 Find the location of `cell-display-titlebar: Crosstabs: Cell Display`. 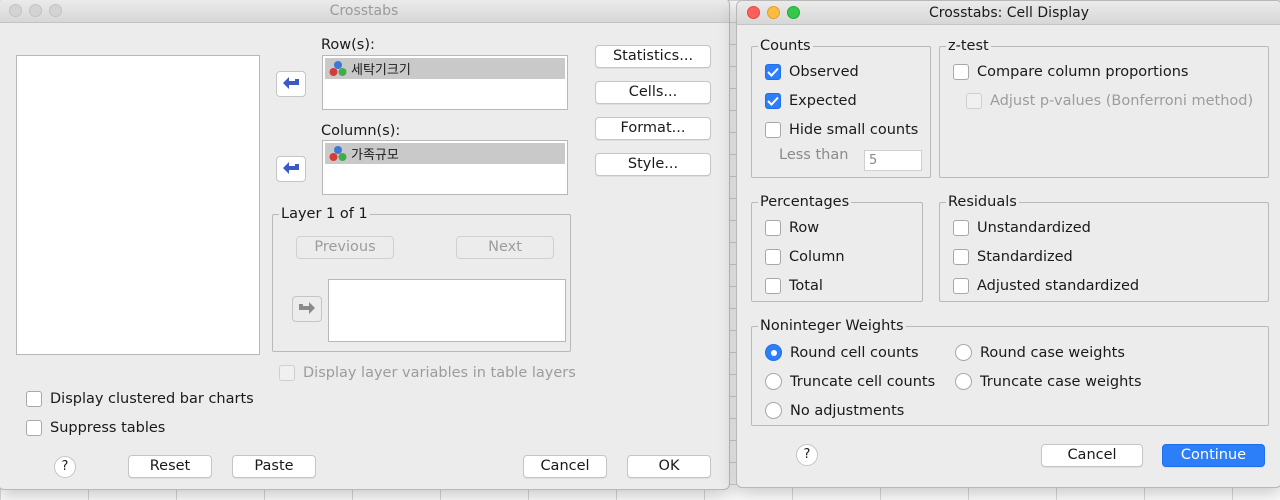

cell-display-titlebar: Crosstabs: Cell Display is located at coordinates (1008, 13).